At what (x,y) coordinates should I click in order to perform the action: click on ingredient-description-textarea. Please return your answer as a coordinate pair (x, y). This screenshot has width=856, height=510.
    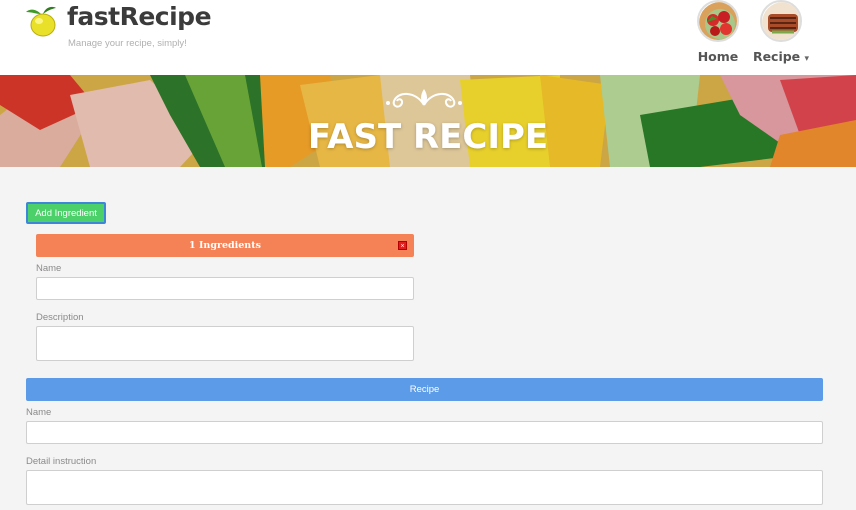
    Looking at the image, I should click on (225, 343).